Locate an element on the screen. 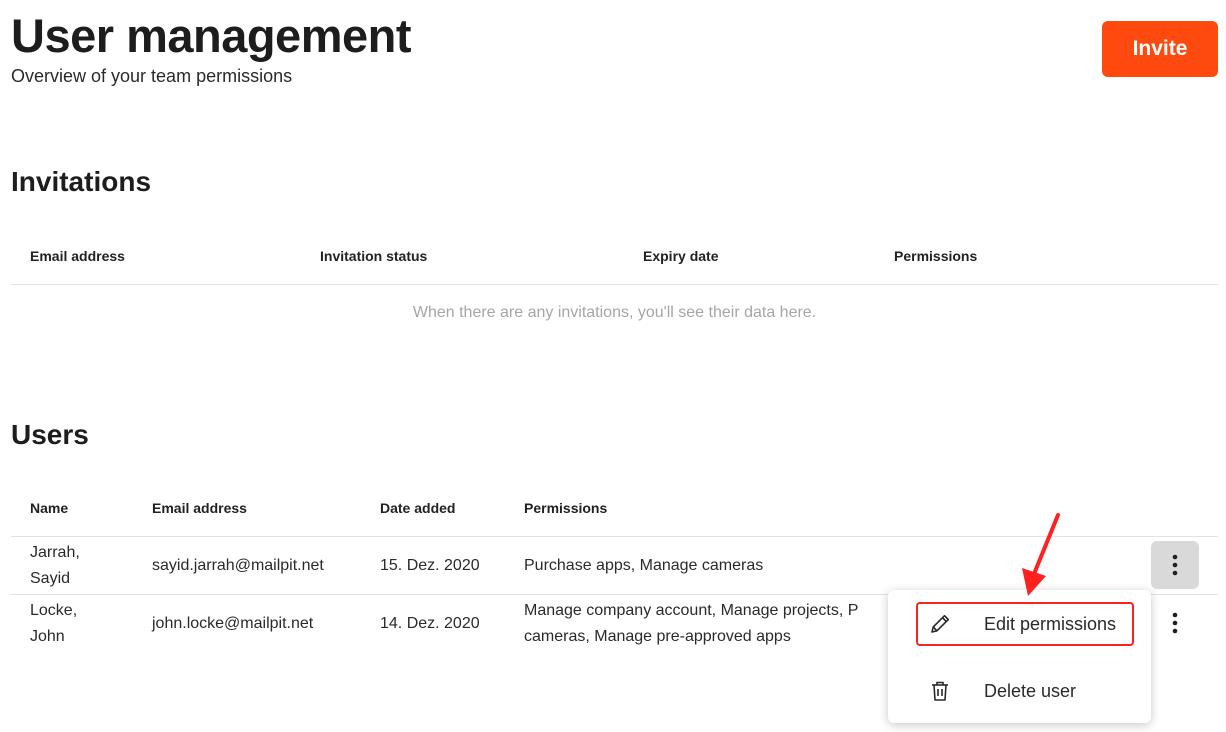 Image resolution: width=1226 pixels, height=732 pixels. page-title: User management is located at coordinates (211, 35).